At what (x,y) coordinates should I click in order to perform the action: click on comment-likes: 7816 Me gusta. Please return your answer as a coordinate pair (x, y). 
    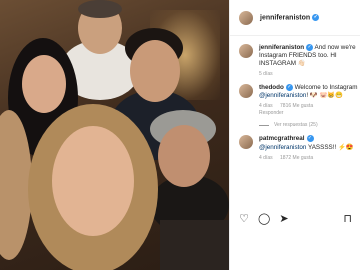
    Looking at the image, I should click on (296, 106).